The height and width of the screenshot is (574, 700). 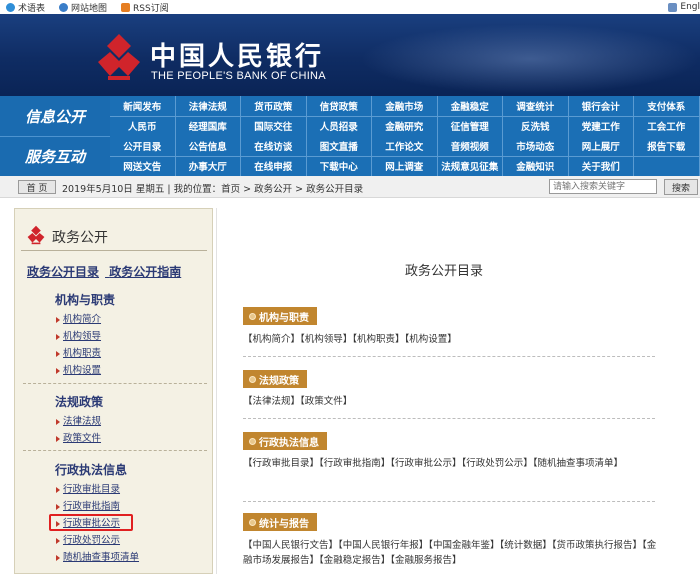 What do you see at coordinates (339, 106) in the screenshot?
I see `nav-item: 信贷政策` at bounding box center [339, 106].